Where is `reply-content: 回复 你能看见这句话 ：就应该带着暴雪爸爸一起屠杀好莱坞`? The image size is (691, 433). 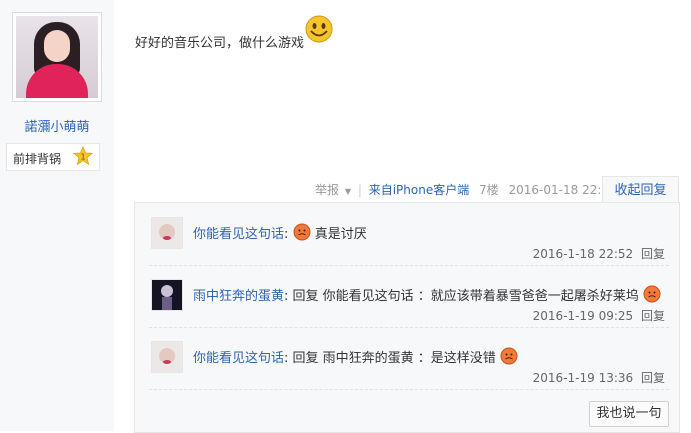
reply-content: 回复 你能看见这句话 ：就应该带着暴雪爸爸一起屠杀好莱坞 is located at coordinates (465, 296).